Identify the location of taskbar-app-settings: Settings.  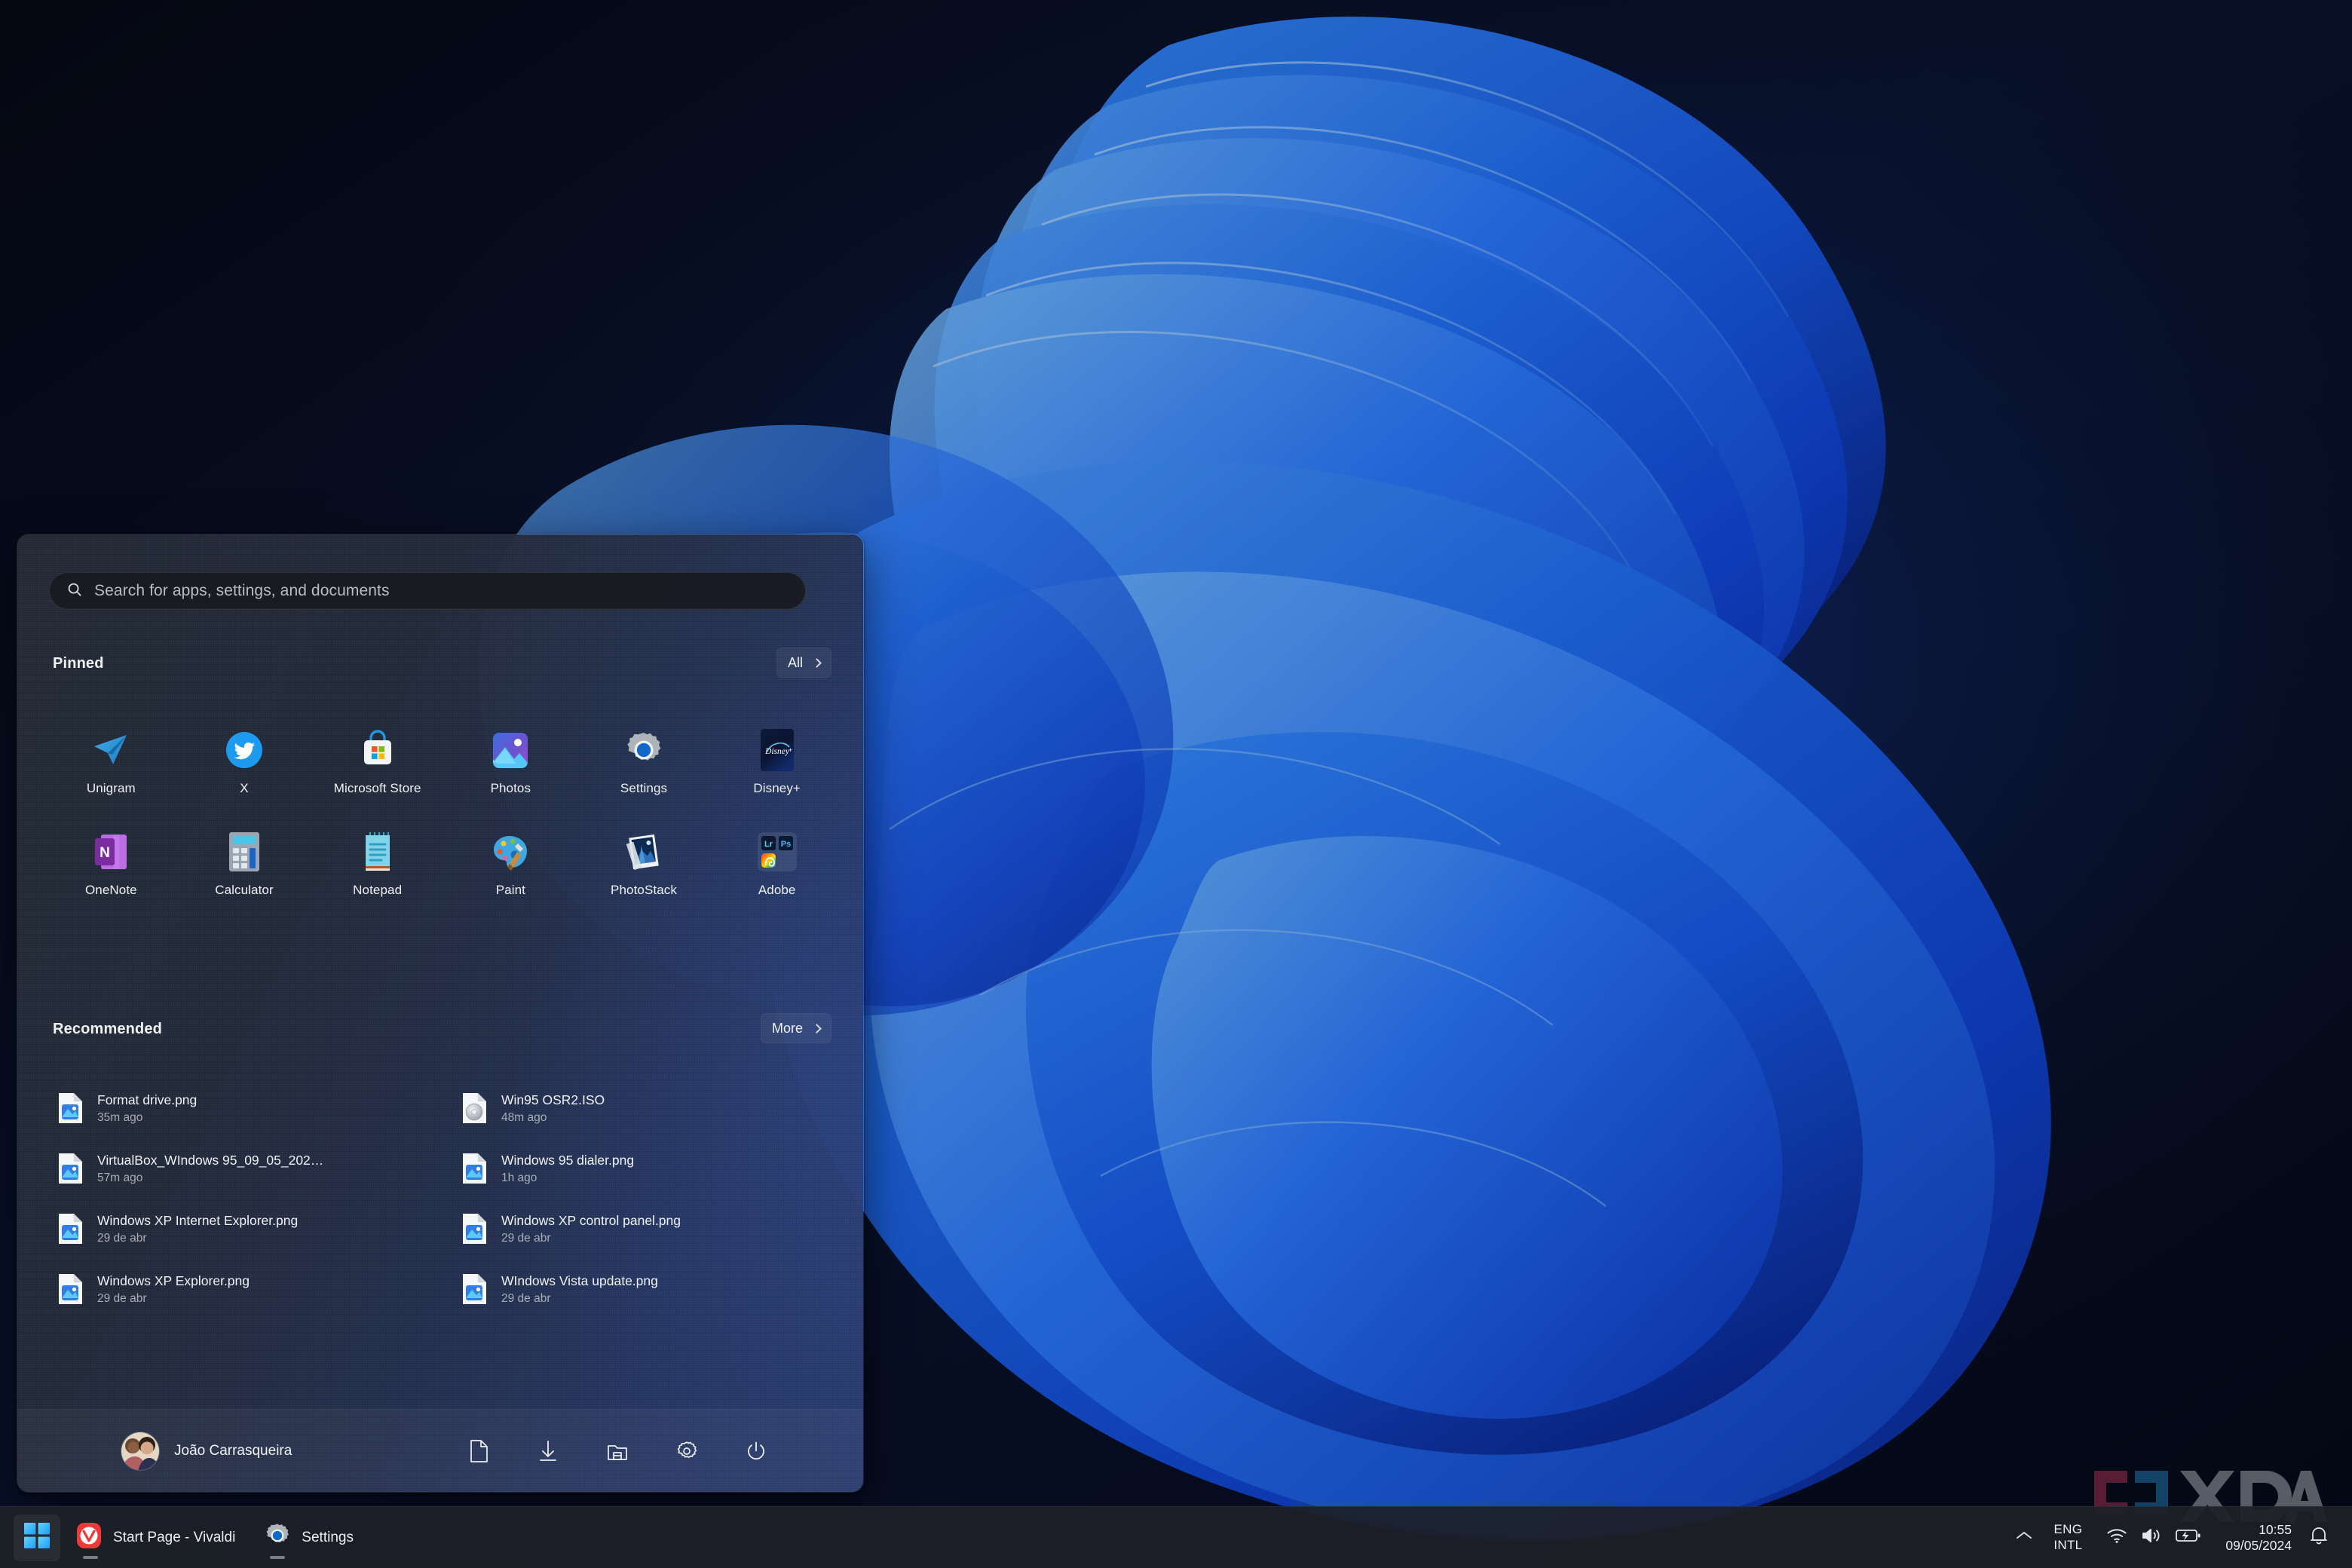
(310, 1537).